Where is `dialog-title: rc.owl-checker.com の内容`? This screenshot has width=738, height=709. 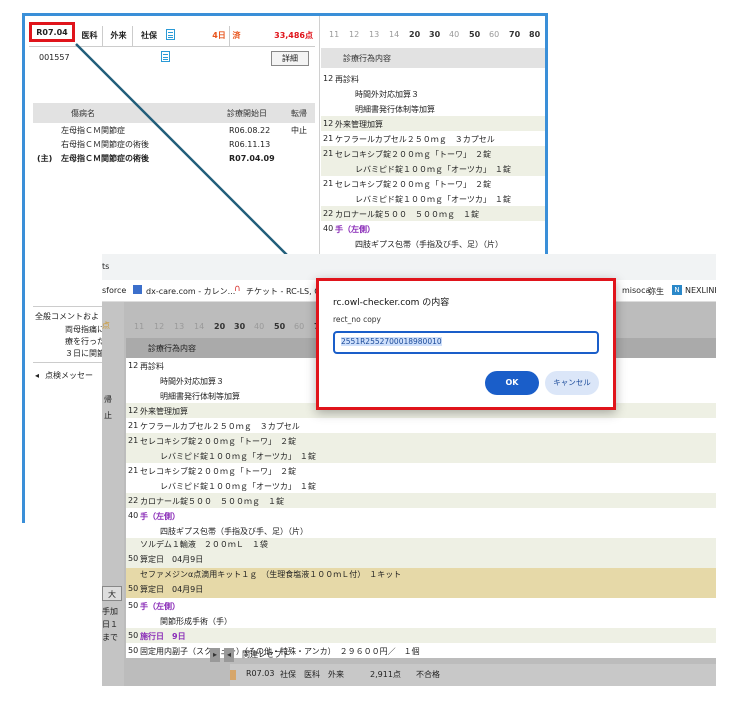 dialog-title: rc.owl-checker.com の内容 is located at coordinates (391, 303).